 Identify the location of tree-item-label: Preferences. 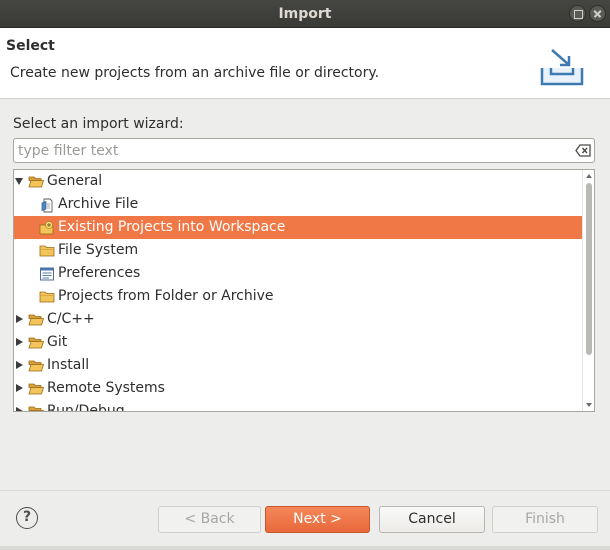
(99, 273).